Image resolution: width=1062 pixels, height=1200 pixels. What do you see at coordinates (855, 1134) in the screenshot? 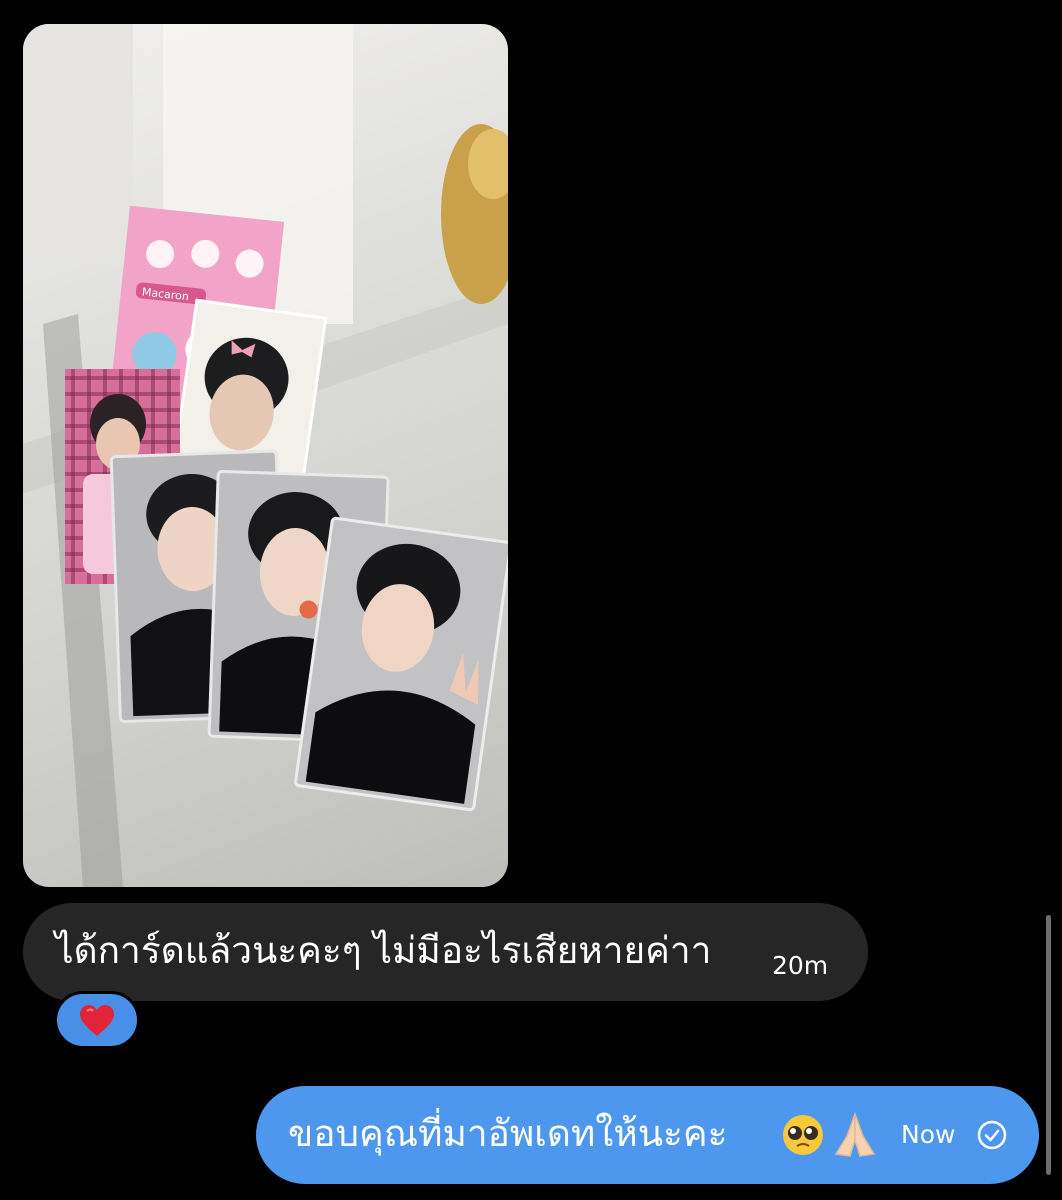
I see `folded-hands-icon` at bounding box center [855, 1134].